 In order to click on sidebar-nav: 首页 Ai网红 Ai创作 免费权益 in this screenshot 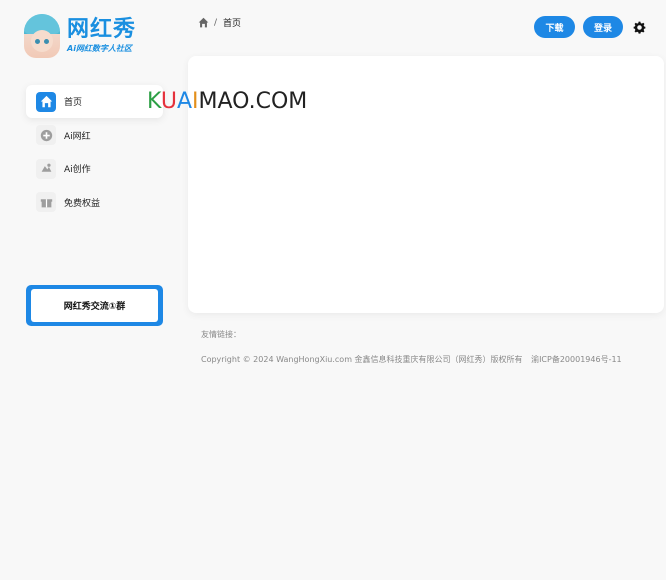, I will do `click(94, 152)`.